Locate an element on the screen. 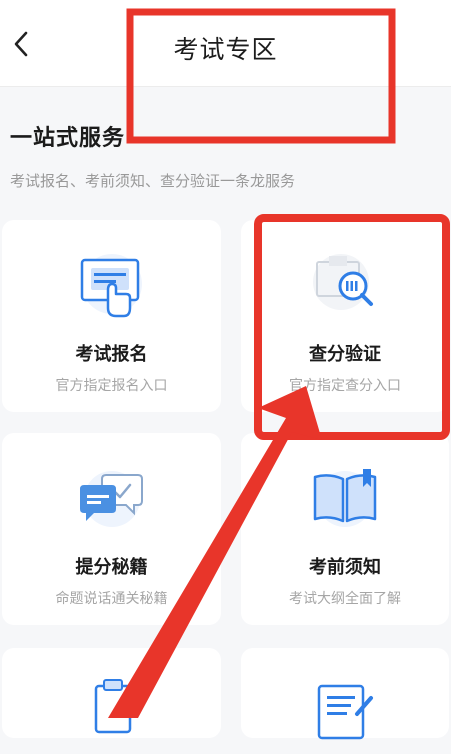 Image resolution: width=451 pixels, height=754 pixels. score-check-icon is located at coordinates (343, 282).